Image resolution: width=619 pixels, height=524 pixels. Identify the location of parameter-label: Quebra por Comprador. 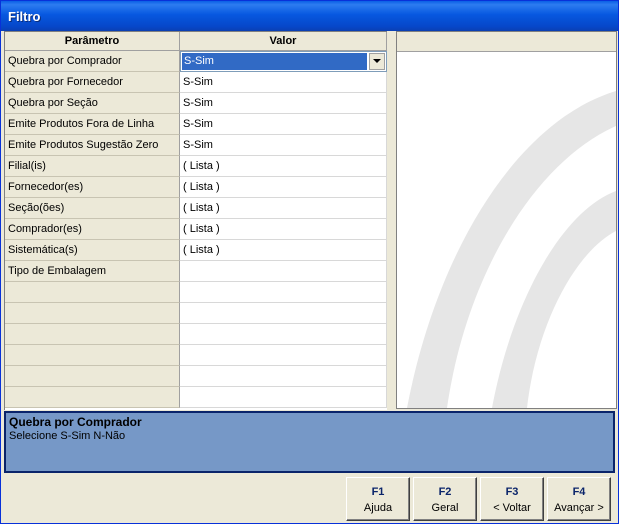
(92, 61).